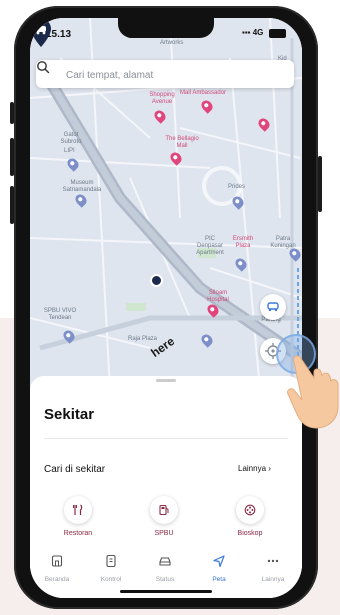 This screenshot has height=615, width=340. I want to click on fuel-pump-icon, so click(164, 510).